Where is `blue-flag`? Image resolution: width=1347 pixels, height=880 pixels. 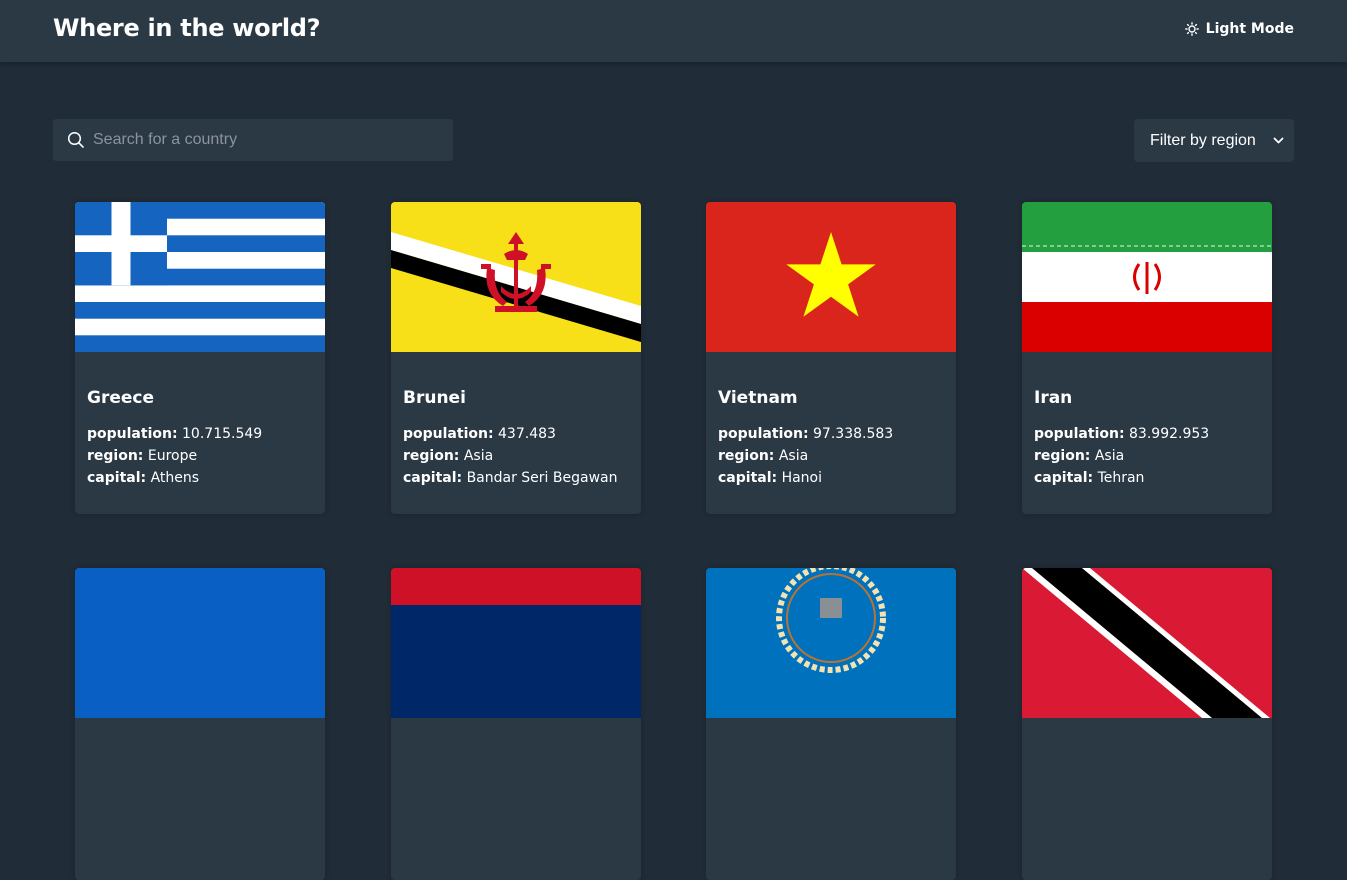 blue-flag is located at coordinates (200, 643).